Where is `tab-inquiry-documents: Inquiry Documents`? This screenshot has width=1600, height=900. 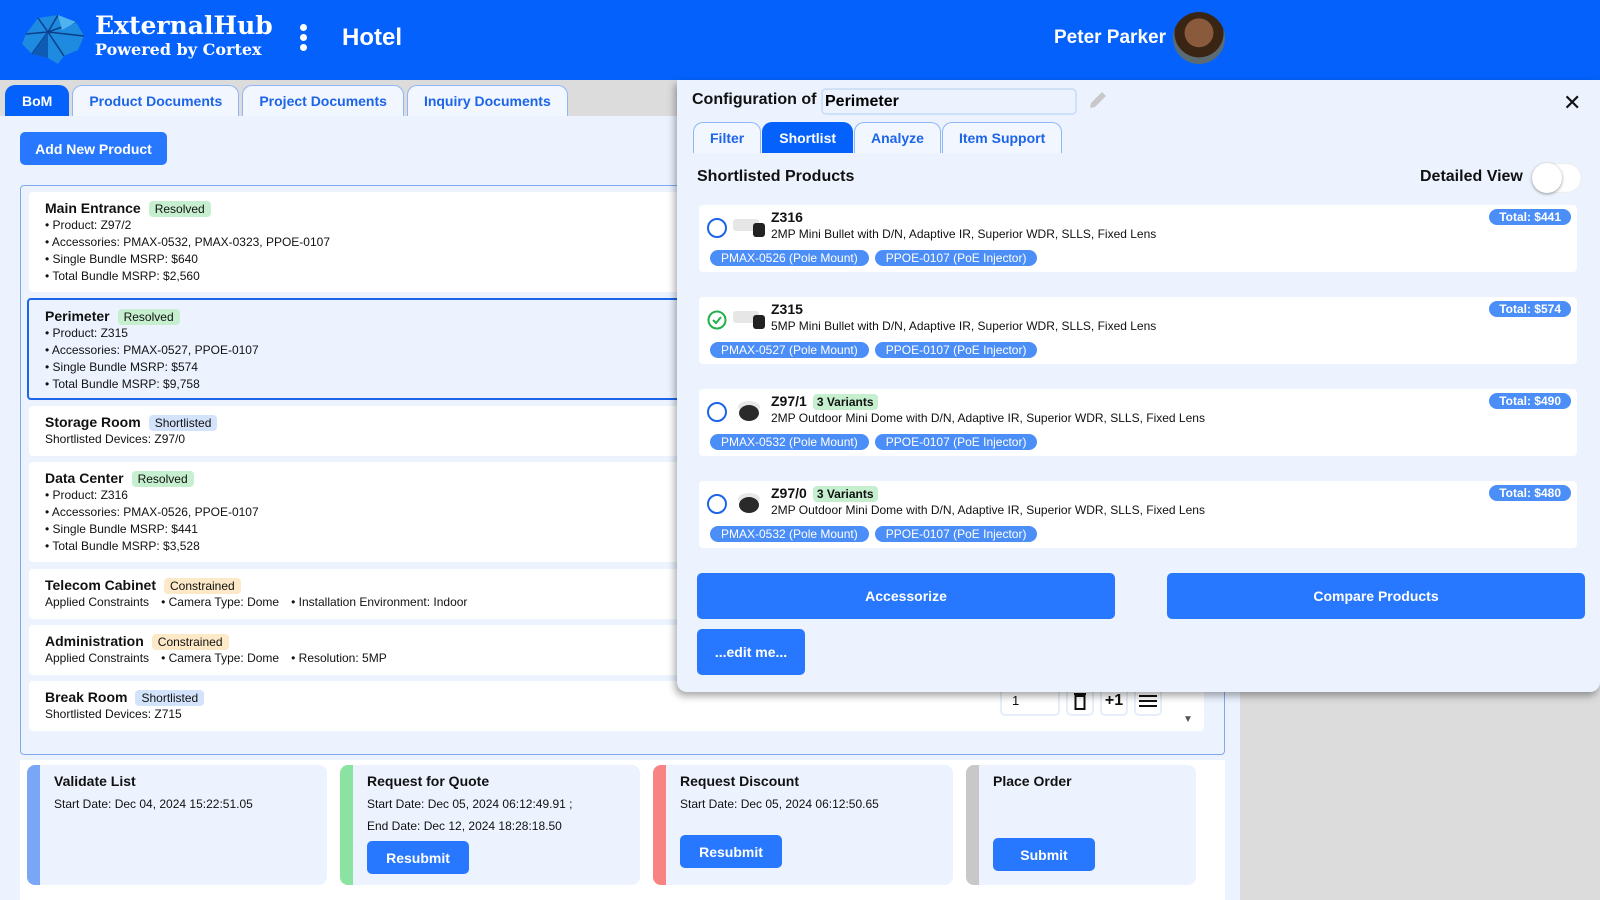 tab-inquiry-documents: Inquiry Documents is located at coordinates (487, 100).